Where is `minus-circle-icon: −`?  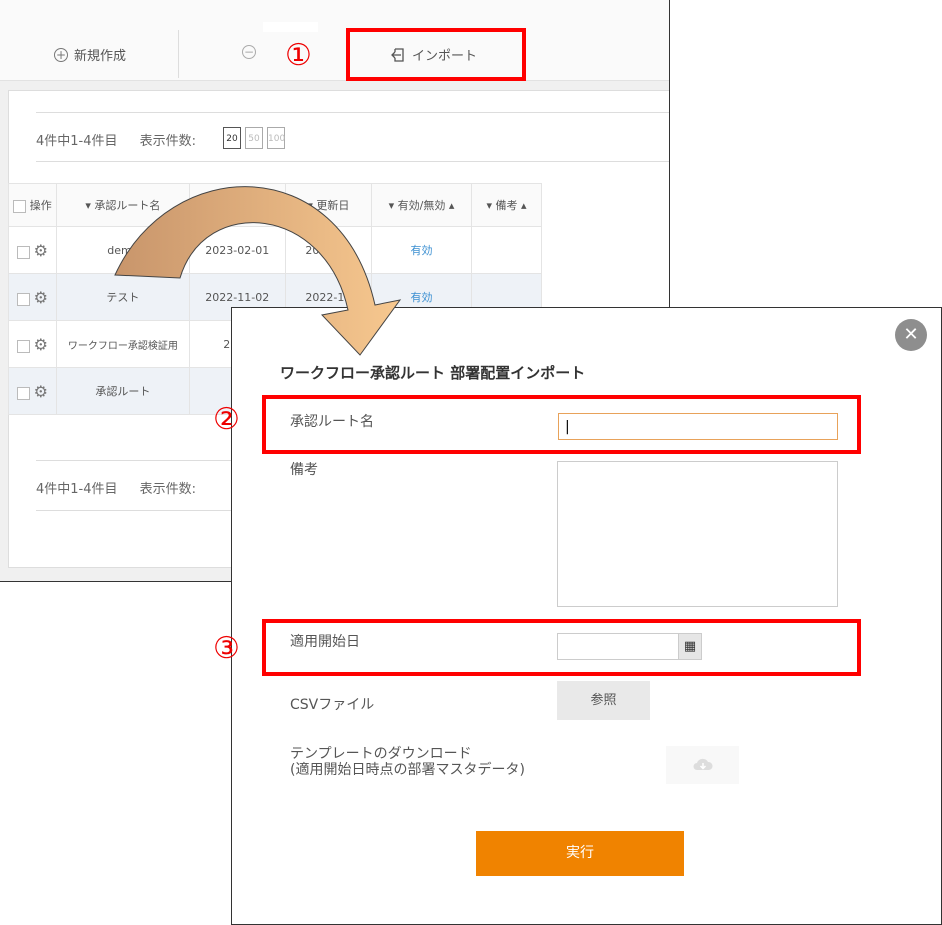
minus-circle-icon: − is located at coordinates (249, 52).